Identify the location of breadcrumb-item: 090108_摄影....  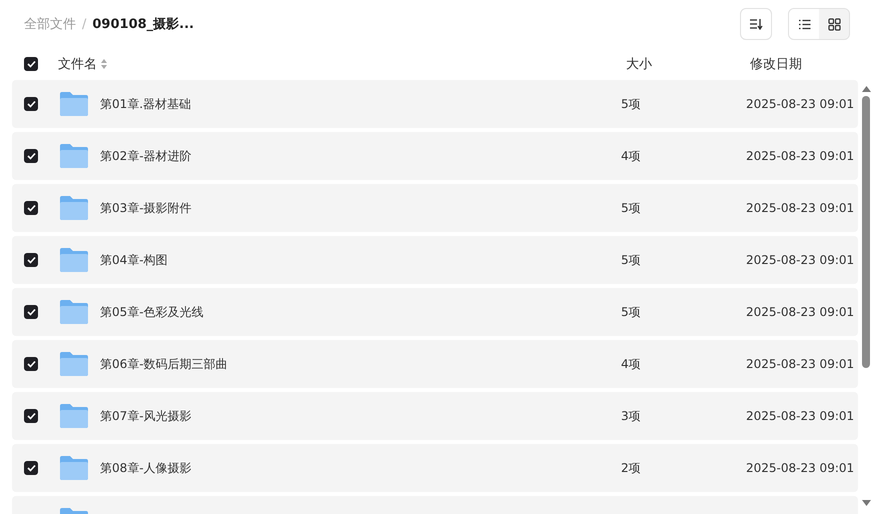
(143, 24).